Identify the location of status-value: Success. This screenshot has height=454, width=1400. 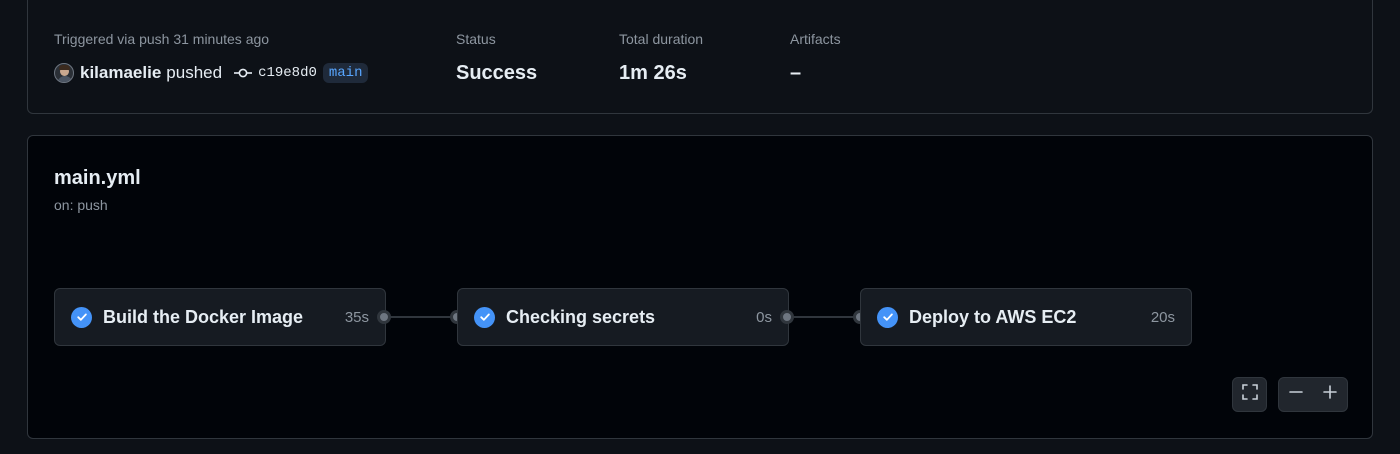
(497, 73).